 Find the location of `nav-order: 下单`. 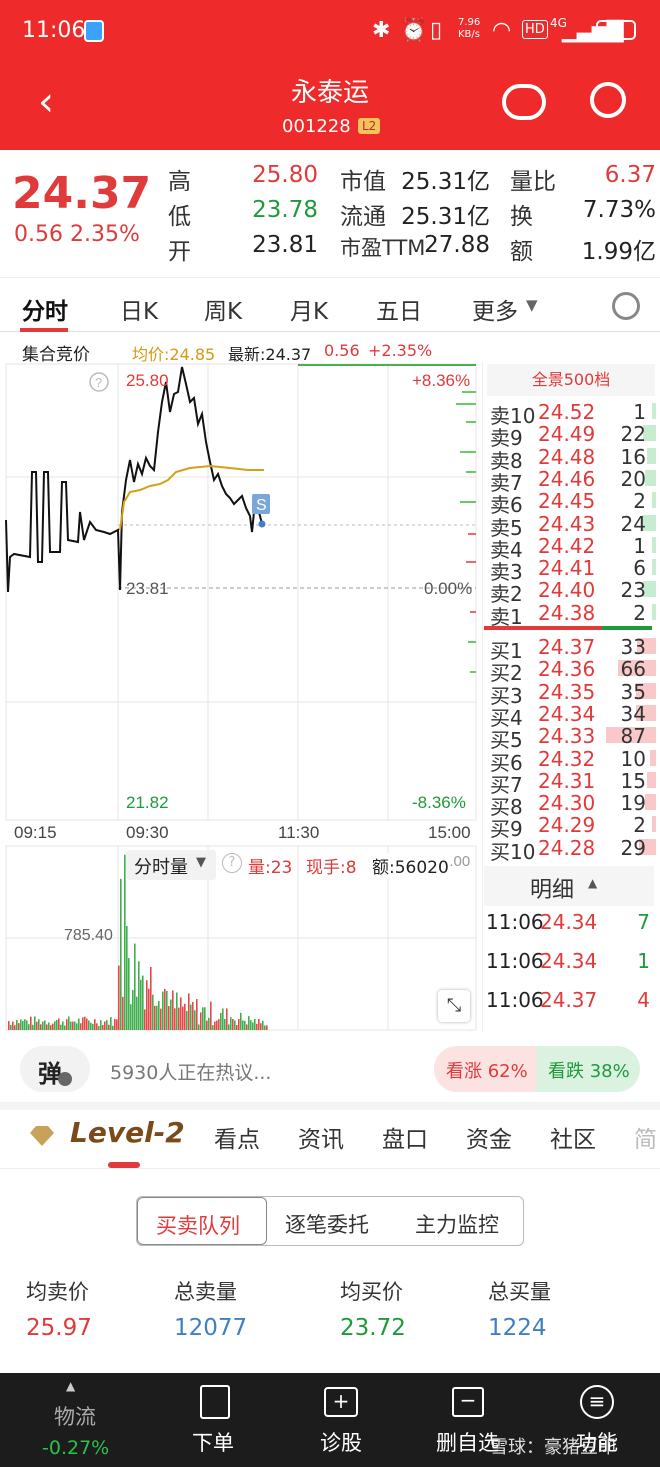

nav-order: 下单 is located at coordinates (215, 1420).